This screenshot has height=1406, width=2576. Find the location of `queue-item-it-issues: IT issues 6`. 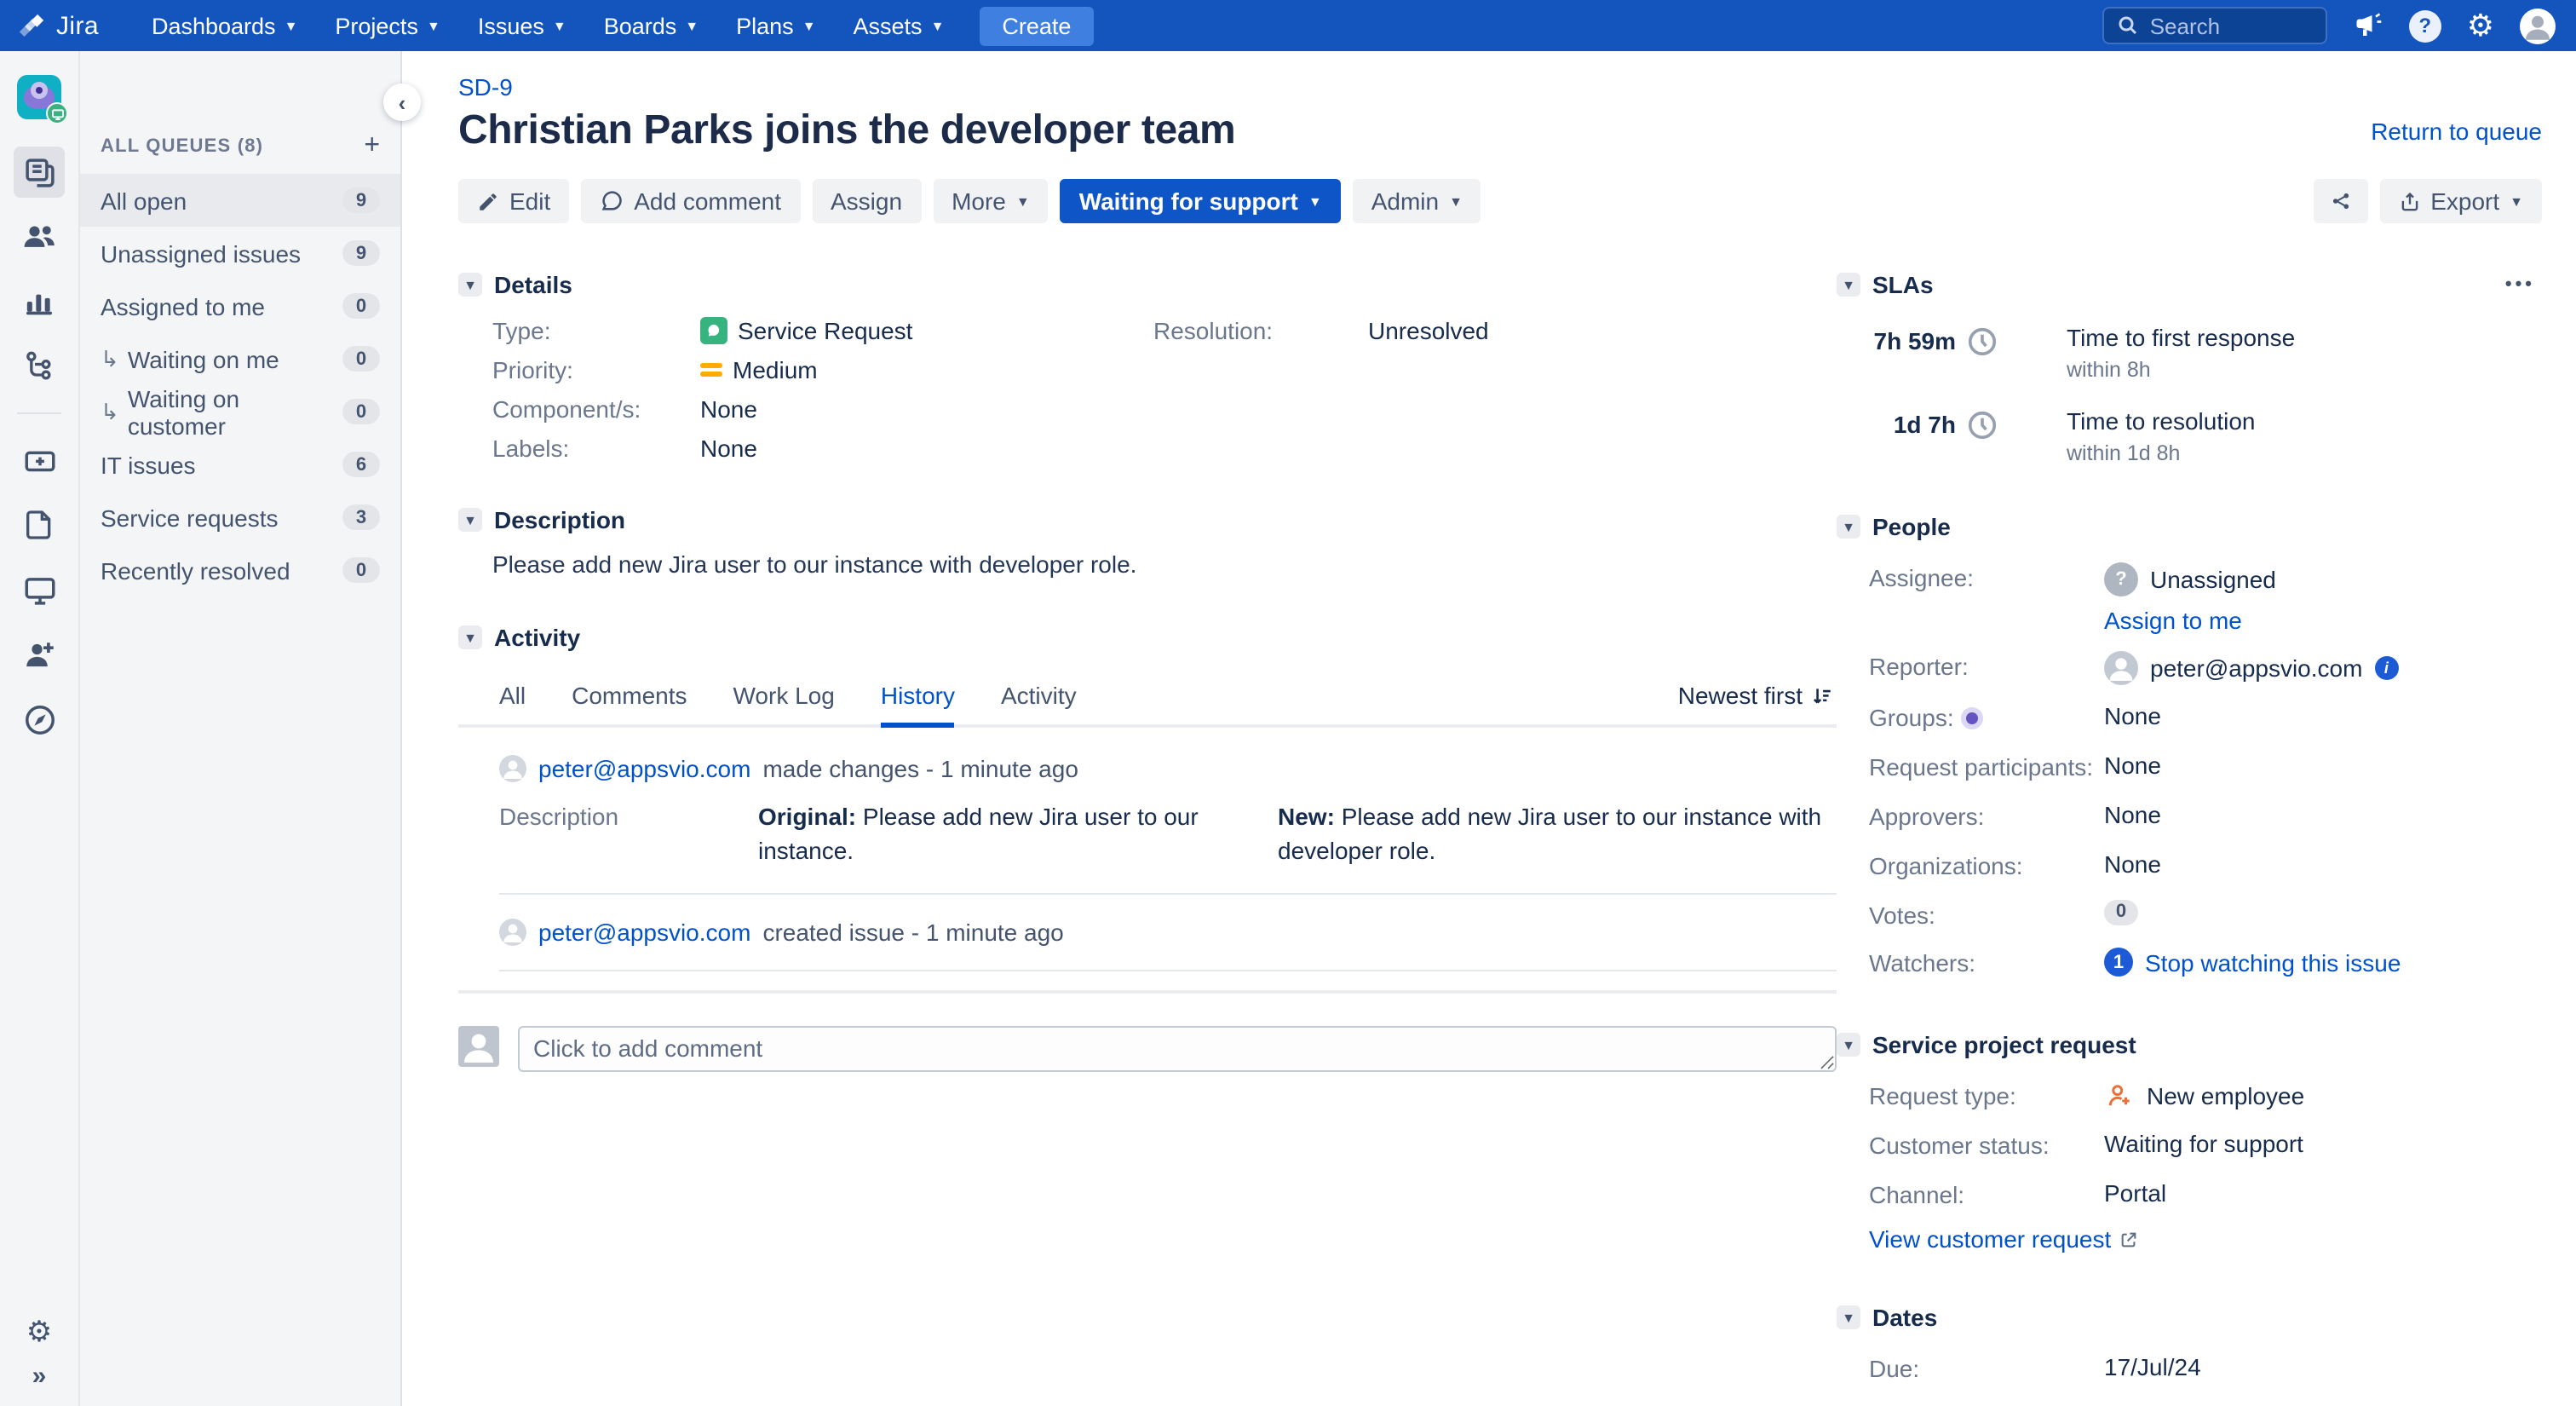

queue-item-it-issues: IT issues 6 is located at coordinates (240, 464).